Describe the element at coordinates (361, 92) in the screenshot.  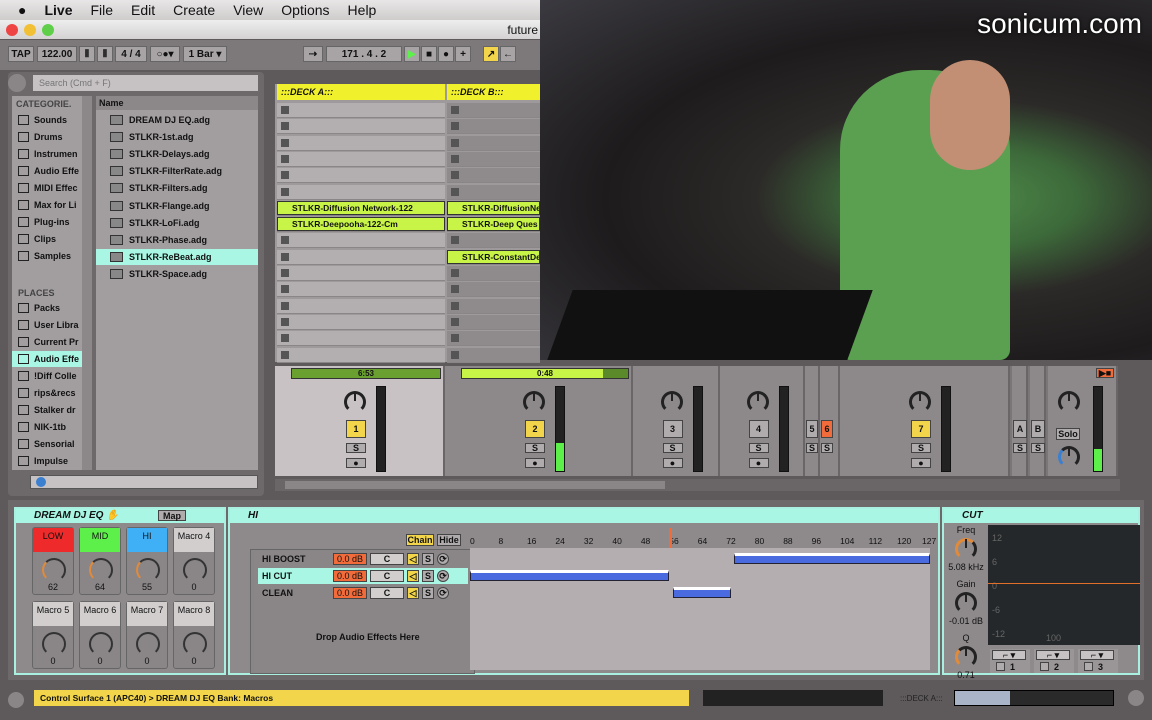
I see `track-header-deck: :::DECK A:::` at that location.